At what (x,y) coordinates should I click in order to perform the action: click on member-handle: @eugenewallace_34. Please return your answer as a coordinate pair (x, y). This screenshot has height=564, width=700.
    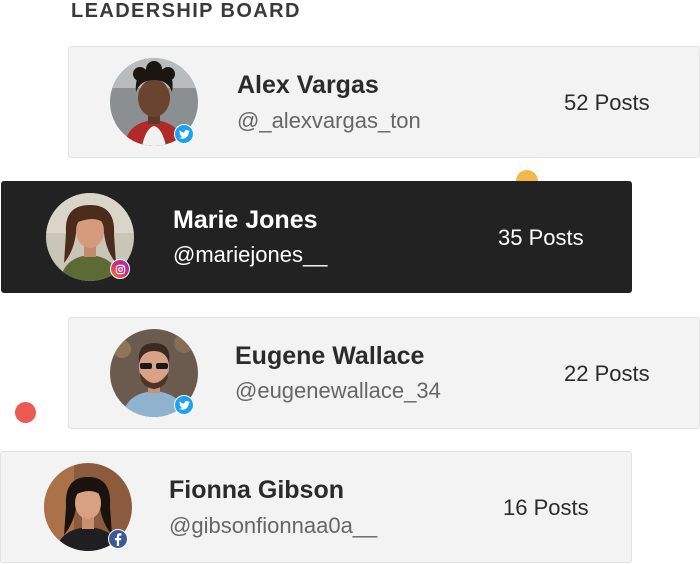
    Looking at the image, I should click on (338, 391).